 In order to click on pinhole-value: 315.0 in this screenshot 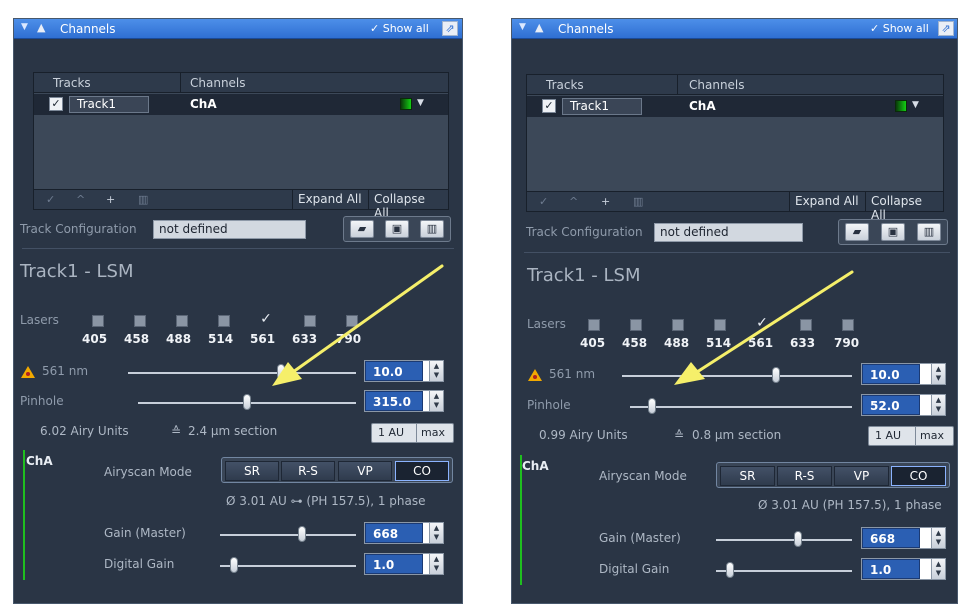, I will do `click(394, 401)`.